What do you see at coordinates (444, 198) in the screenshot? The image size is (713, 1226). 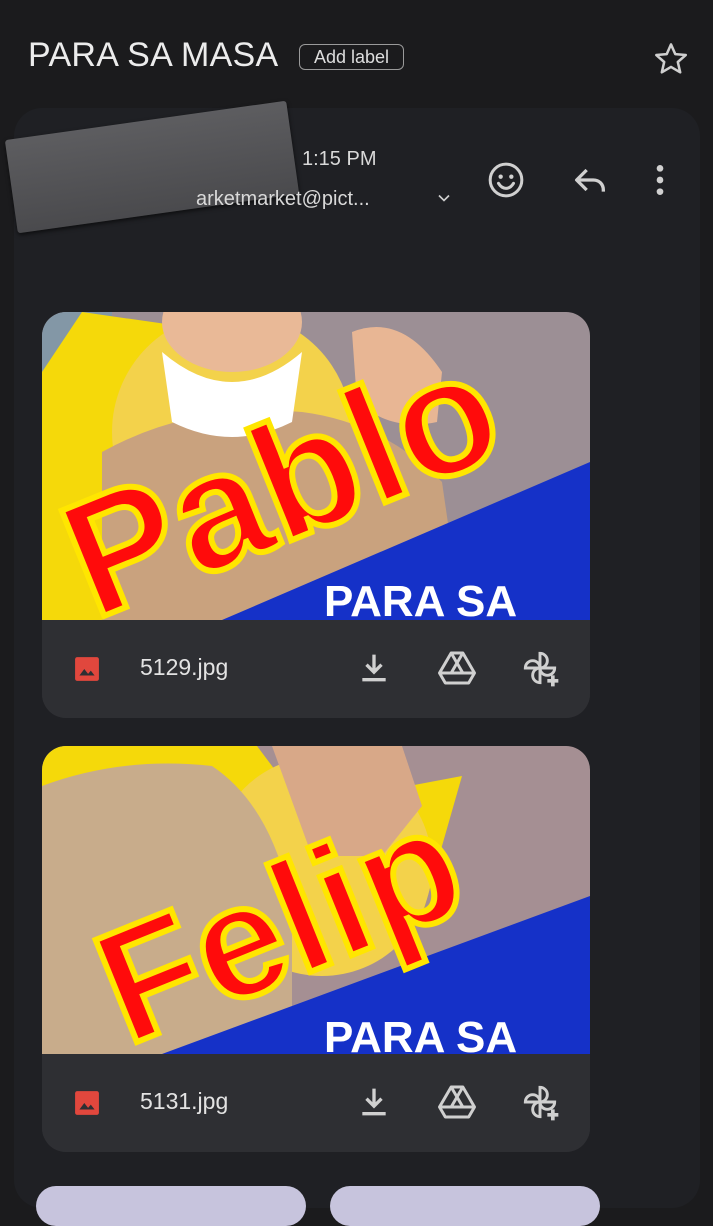 I see `chevron-down-icon` at bounding box center [444, 198].